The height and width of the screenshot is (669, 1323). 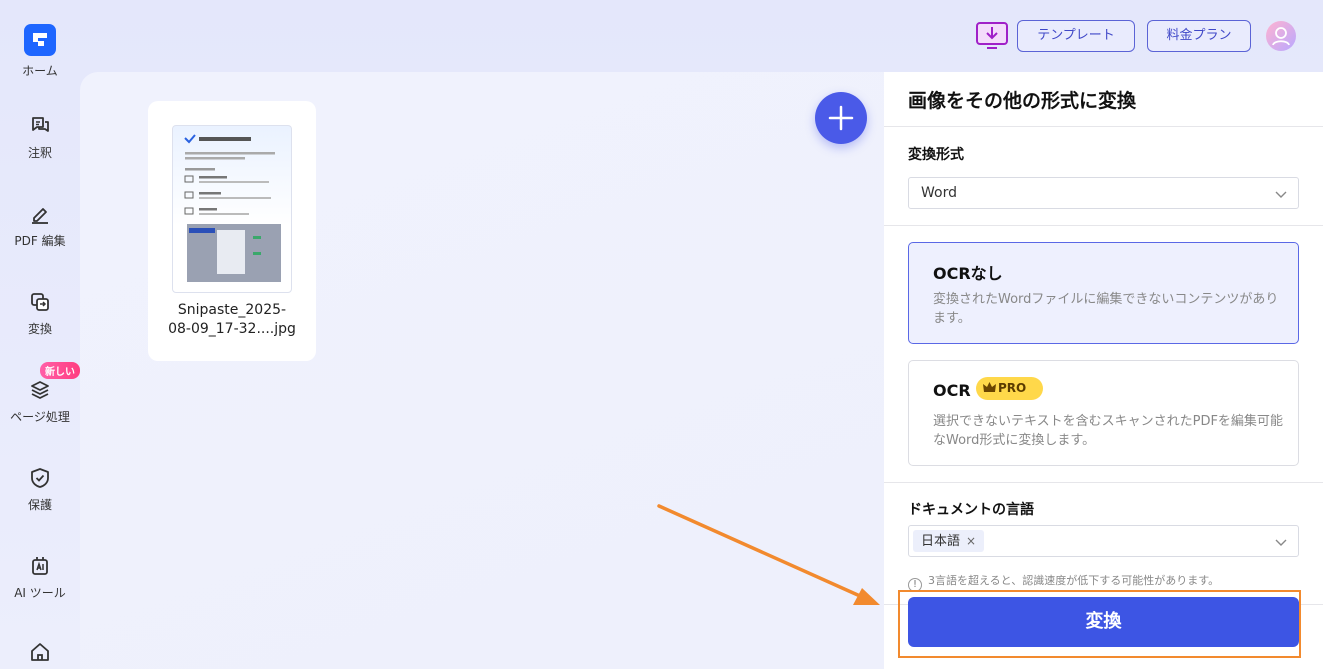 What do you see at coordinates (40, 40) in the screenshot?
I see `app-logo-icon` at bounding box center [40, 40].